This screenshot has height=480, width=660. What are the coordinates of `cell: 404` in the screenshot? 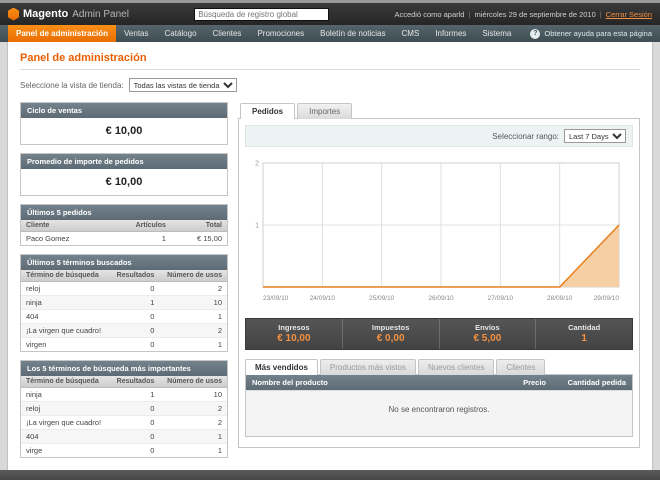 It's located at (65, 436).